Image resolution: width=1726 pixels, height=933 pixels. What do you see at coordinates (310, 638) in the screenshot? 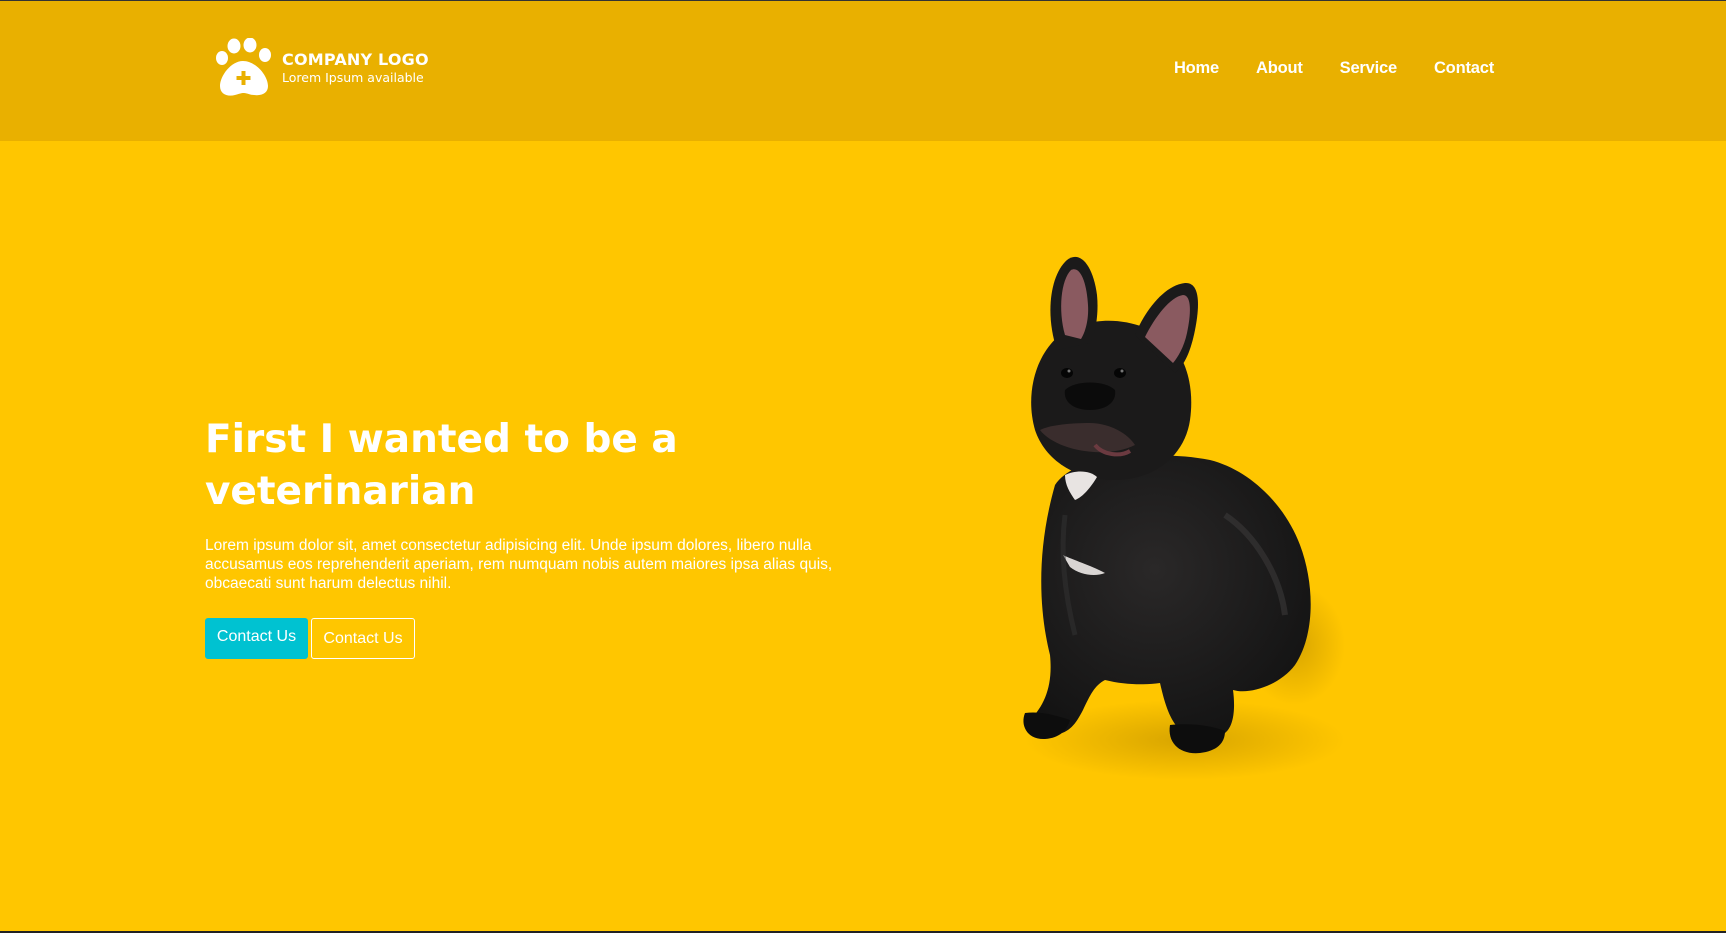
I see `hero-buttons: Contact Us Contact Us` at bounding box center [310, 638].